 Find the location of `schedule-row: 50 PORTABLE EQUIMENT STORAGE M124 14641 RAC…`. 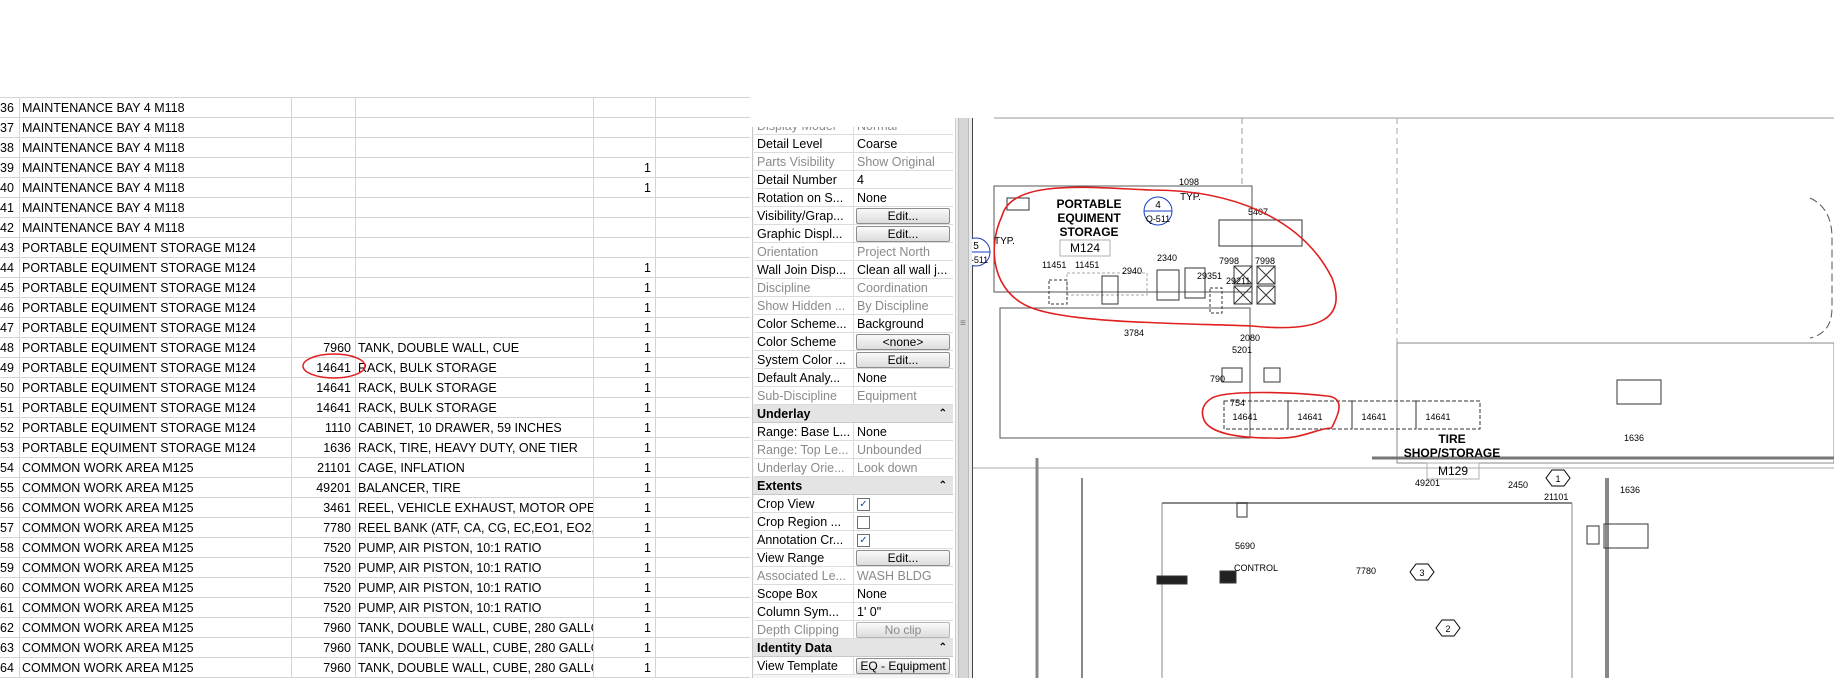

schedule-row: 50 PORTABLE EQUIMENT STORAGE M124 14641 RAC… is located at coordinates (375, 388).